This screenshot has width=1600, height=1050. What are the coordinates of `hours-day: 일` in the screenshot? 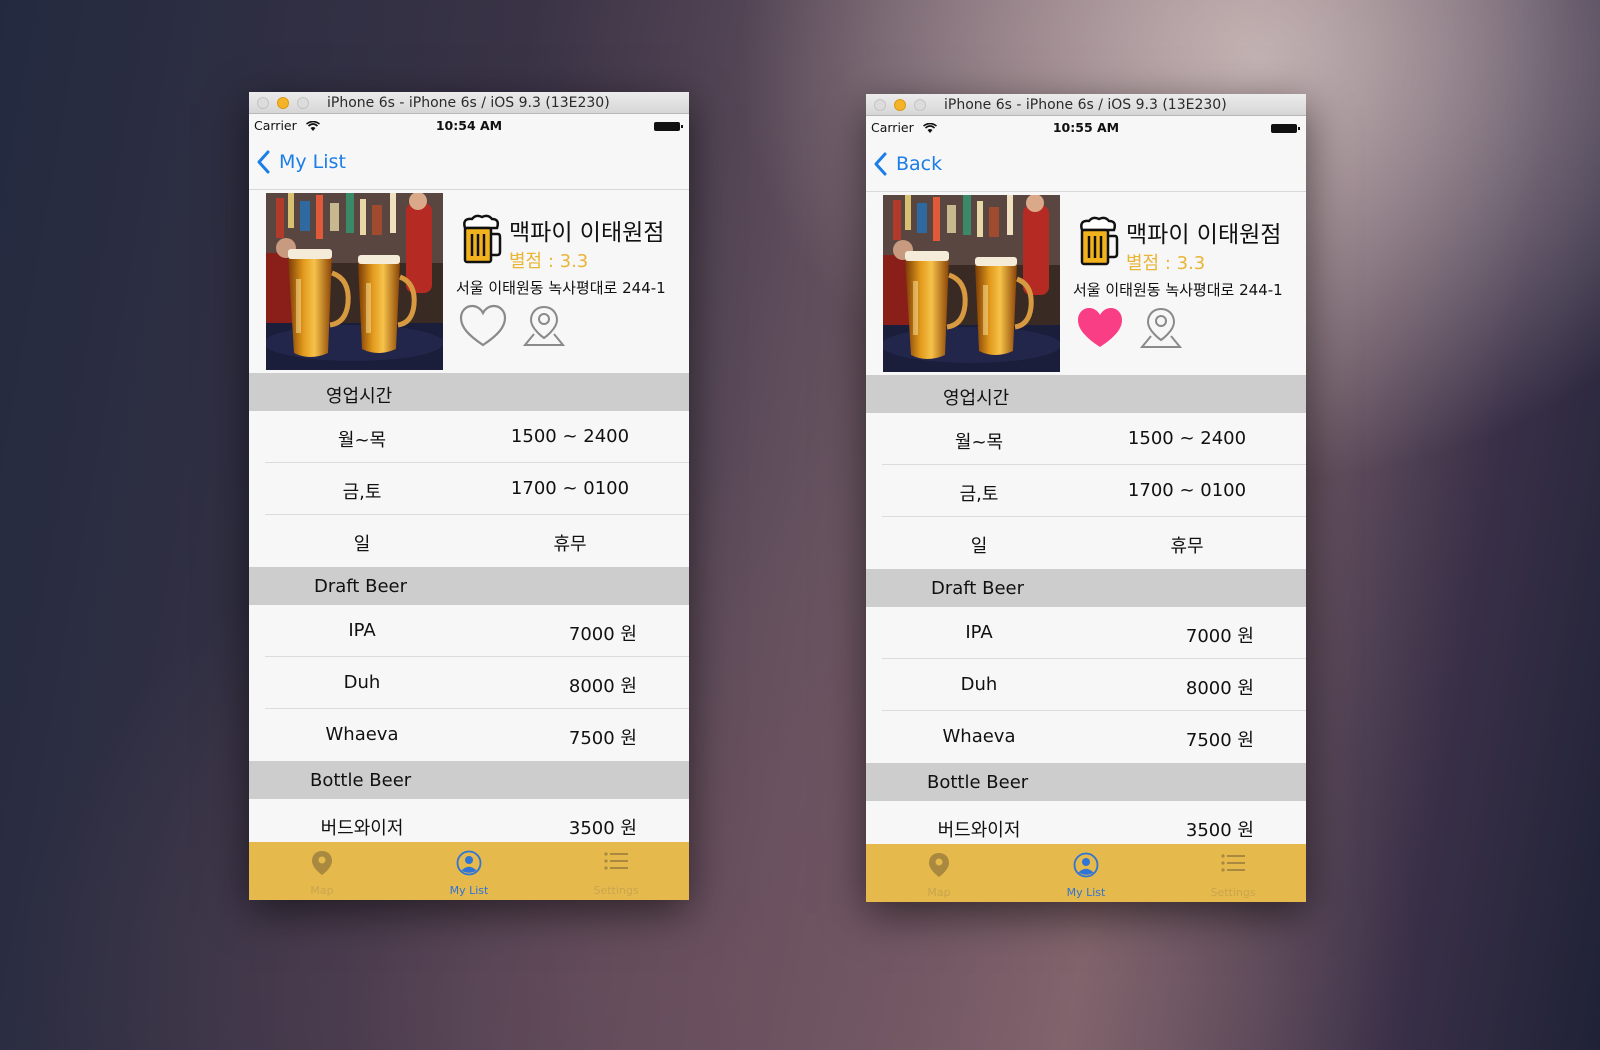 It's located at (362, 544).